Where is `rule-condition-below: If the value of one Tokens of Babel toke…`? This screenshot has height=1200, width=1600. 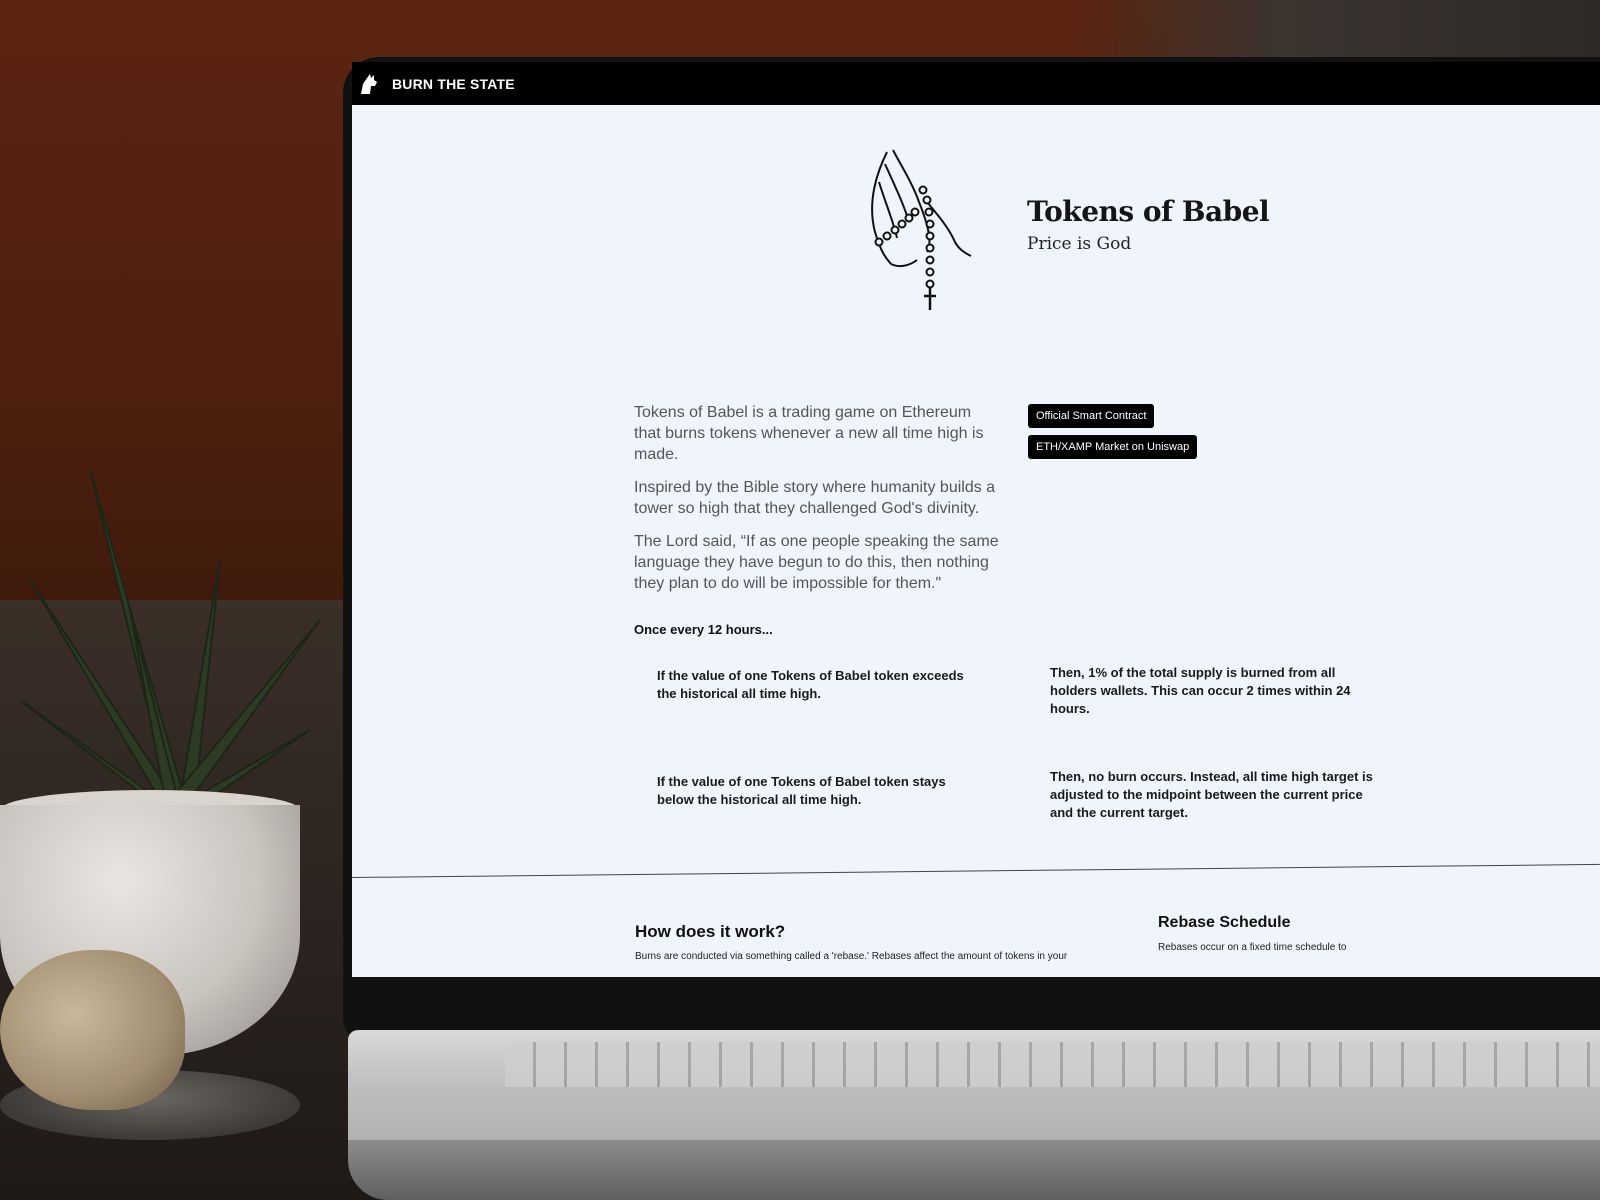
rule-condition-below: If the value of one Tokens of Babel toke… is located at coordinates (801, 790).